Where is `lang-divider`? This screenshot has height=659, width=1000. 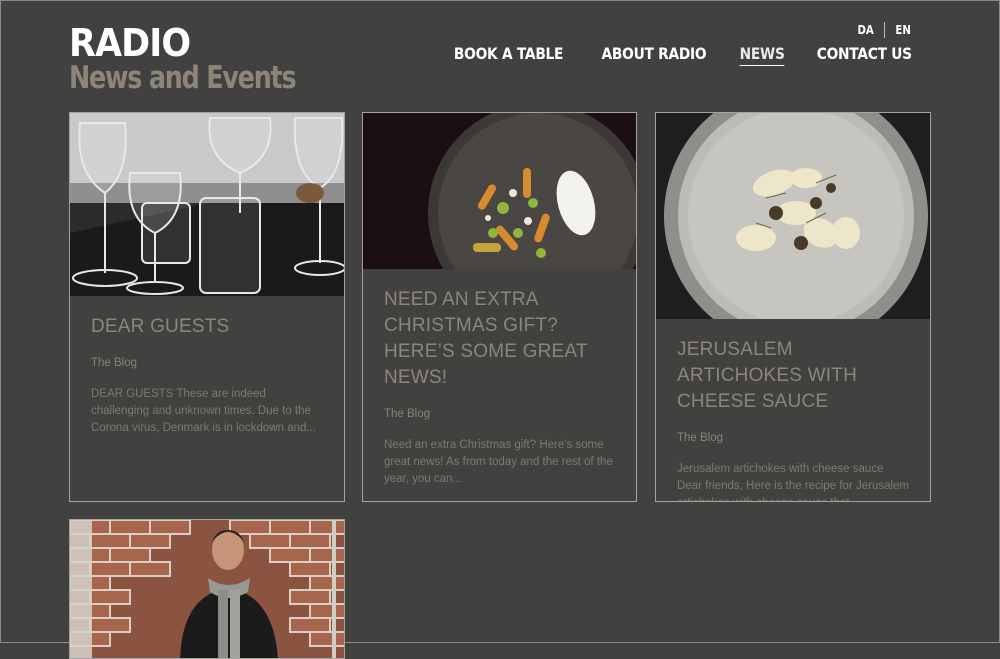
lang-divider is located at coordinates (884, 30).